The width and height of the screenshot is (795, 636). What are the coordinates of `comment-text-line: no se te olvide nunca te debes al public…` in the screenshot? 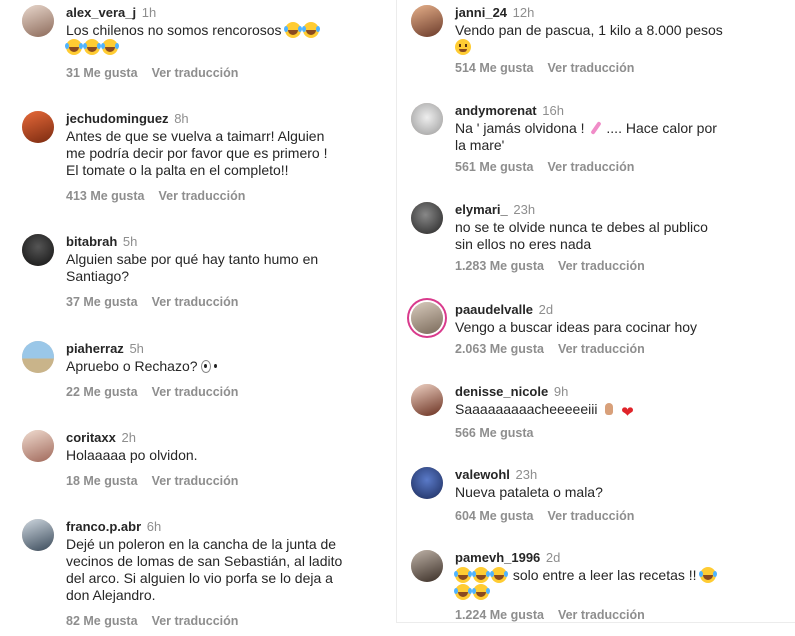 It's located at (581, 227).